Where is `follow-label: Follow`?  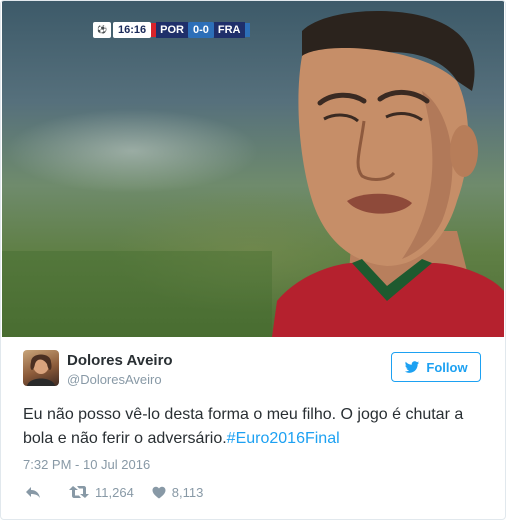 follow-label: Follow is located at coordinates (447, 367).